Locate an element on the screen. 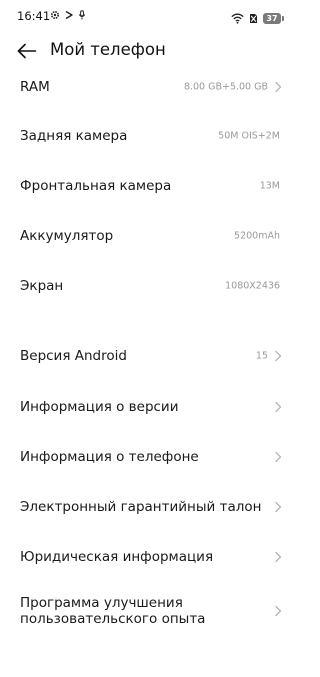 The image size is (320, 677). menu-item-warranty-card: Электронный гарантийный талон is located at coordinates (150, 507).